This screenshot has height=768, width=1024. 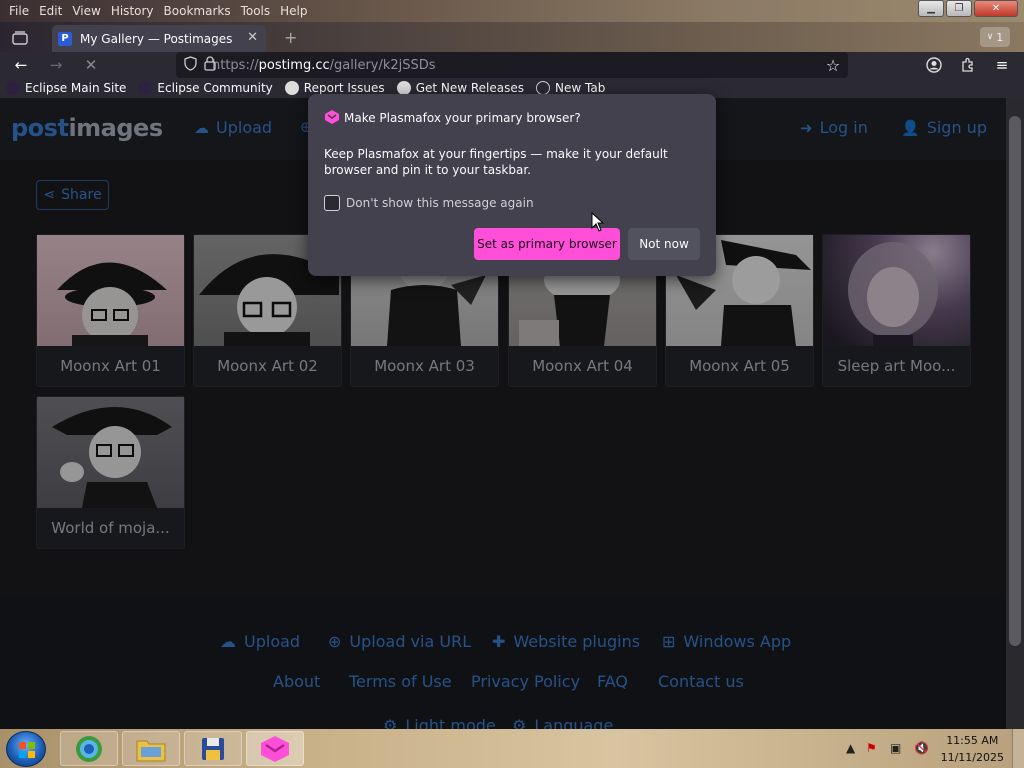 What do you see at coordinates (210, 65) in the screenshot?
I see `lock-icon` at bounding box center [210, 65].